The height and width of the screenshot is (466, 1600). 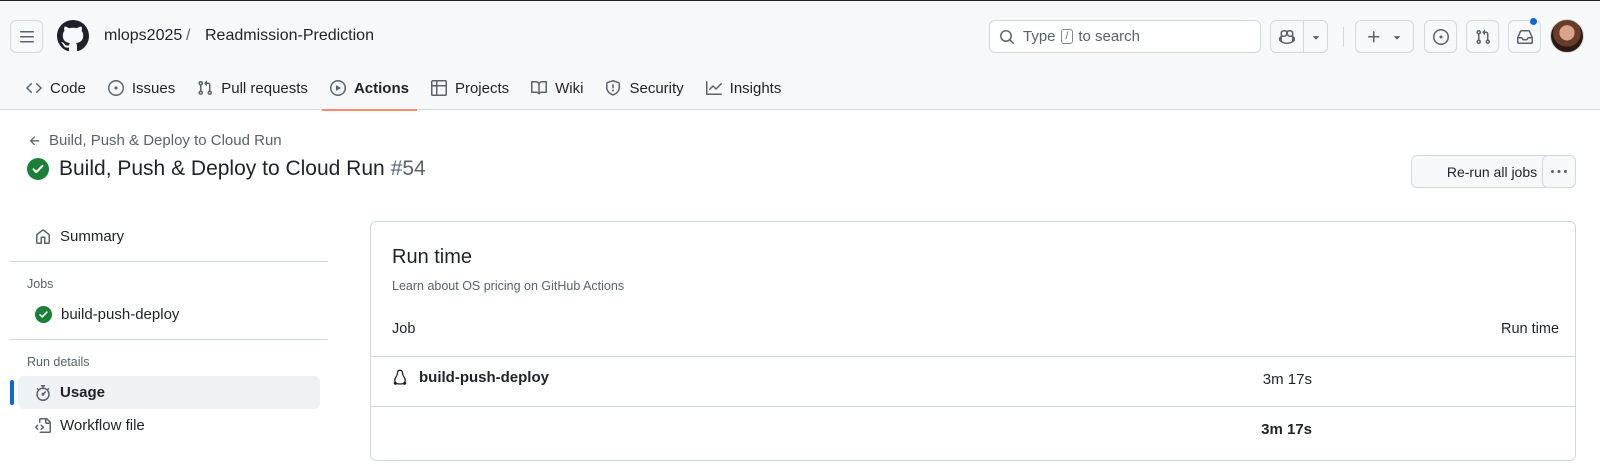 I want to click on tab-wiki: Wiki, so click(x=557, y=88).